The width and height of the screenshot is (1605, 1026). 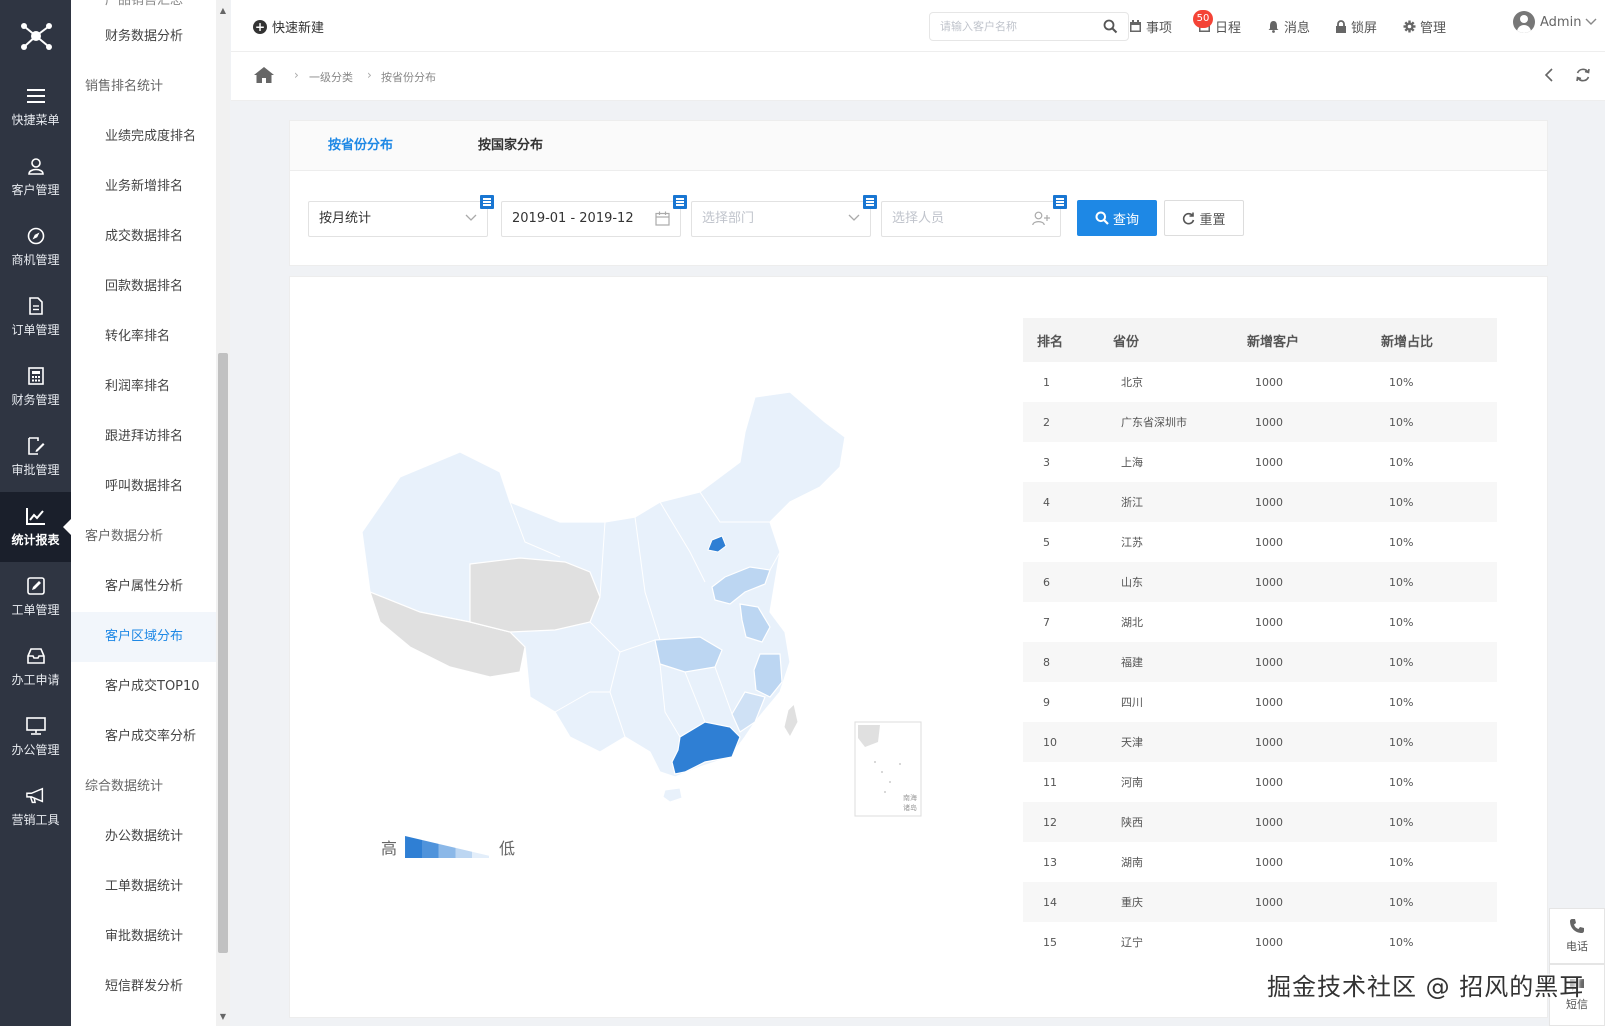 What do you see at coordinates (35, 317) in the screenshot?
I see `rail-item-3: 订单管理` at bounding box center [35, 317].